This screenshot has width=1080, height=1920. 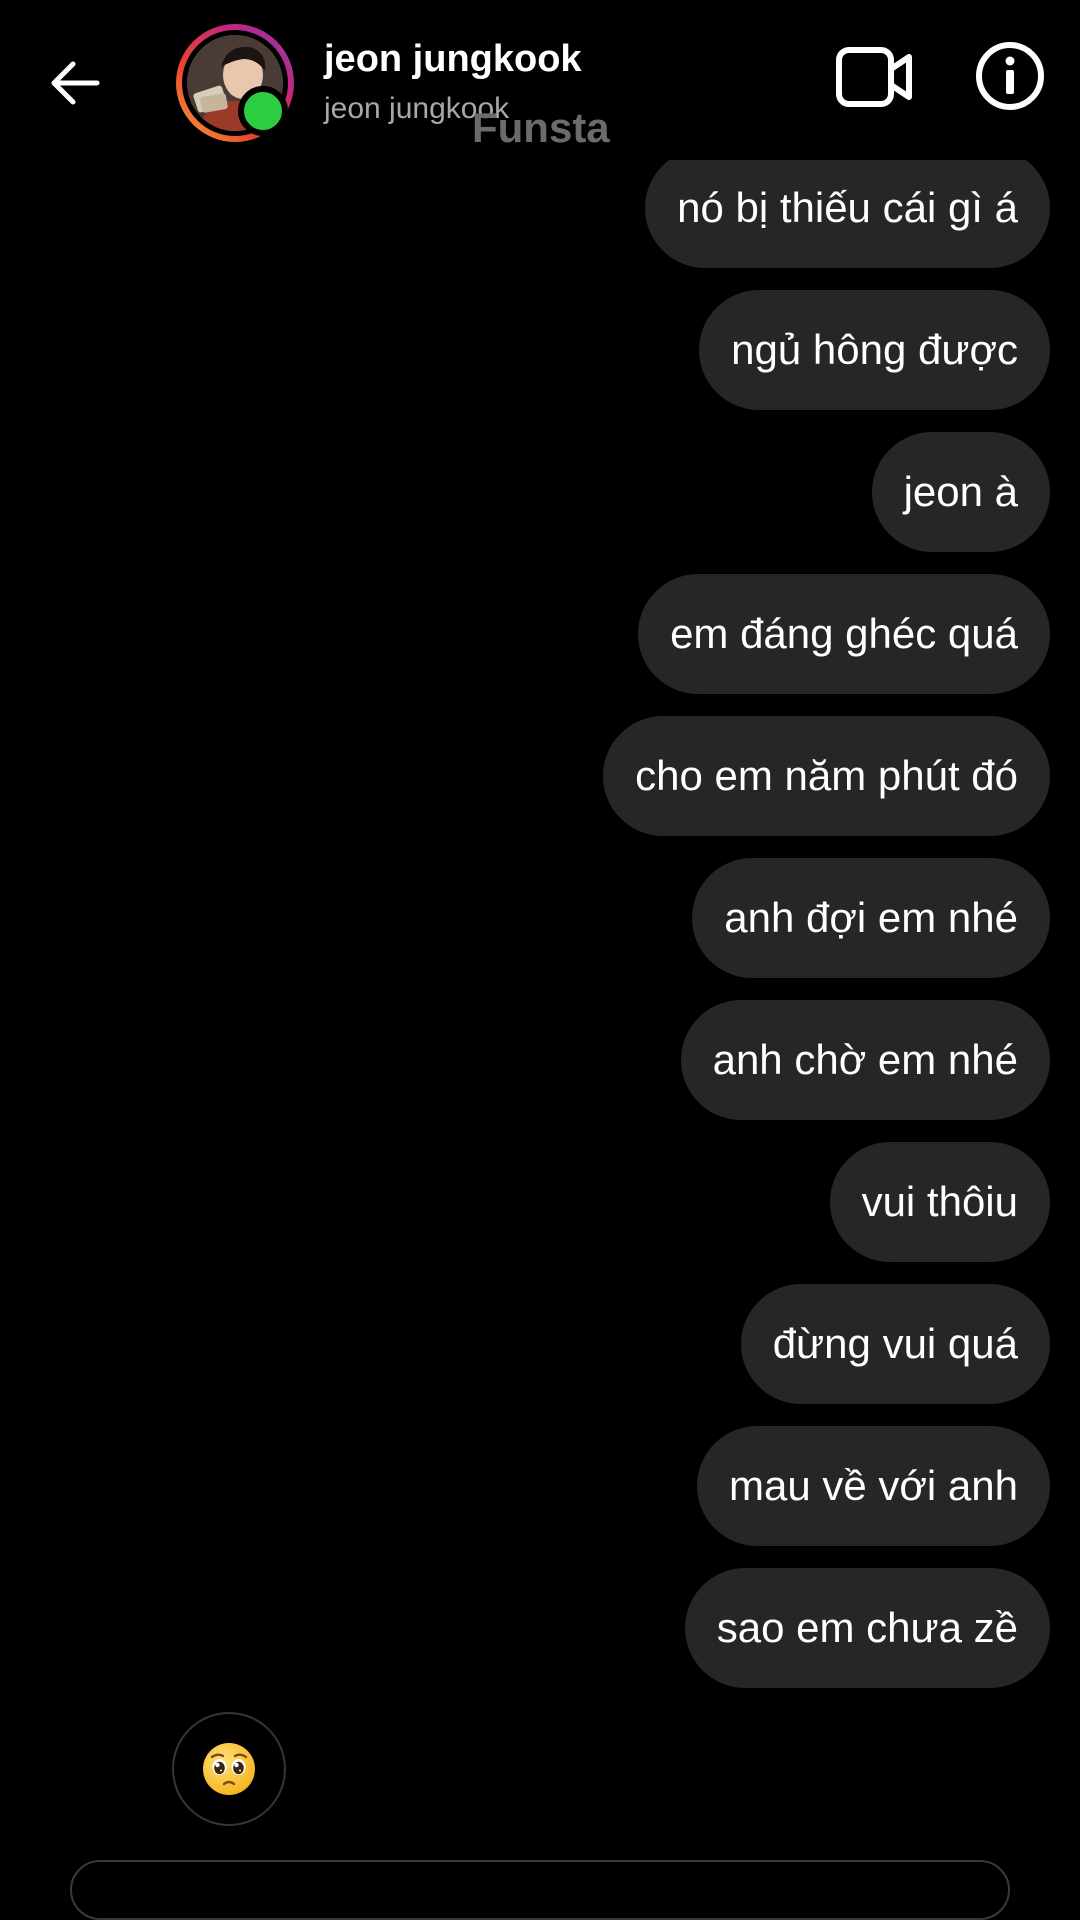 I want to click on video-call-button, so click(x=875, y=77).